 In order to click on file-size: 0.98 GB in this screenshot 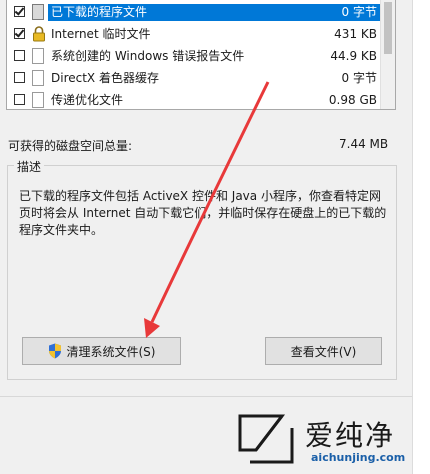, I will do `click(352, 100)`.